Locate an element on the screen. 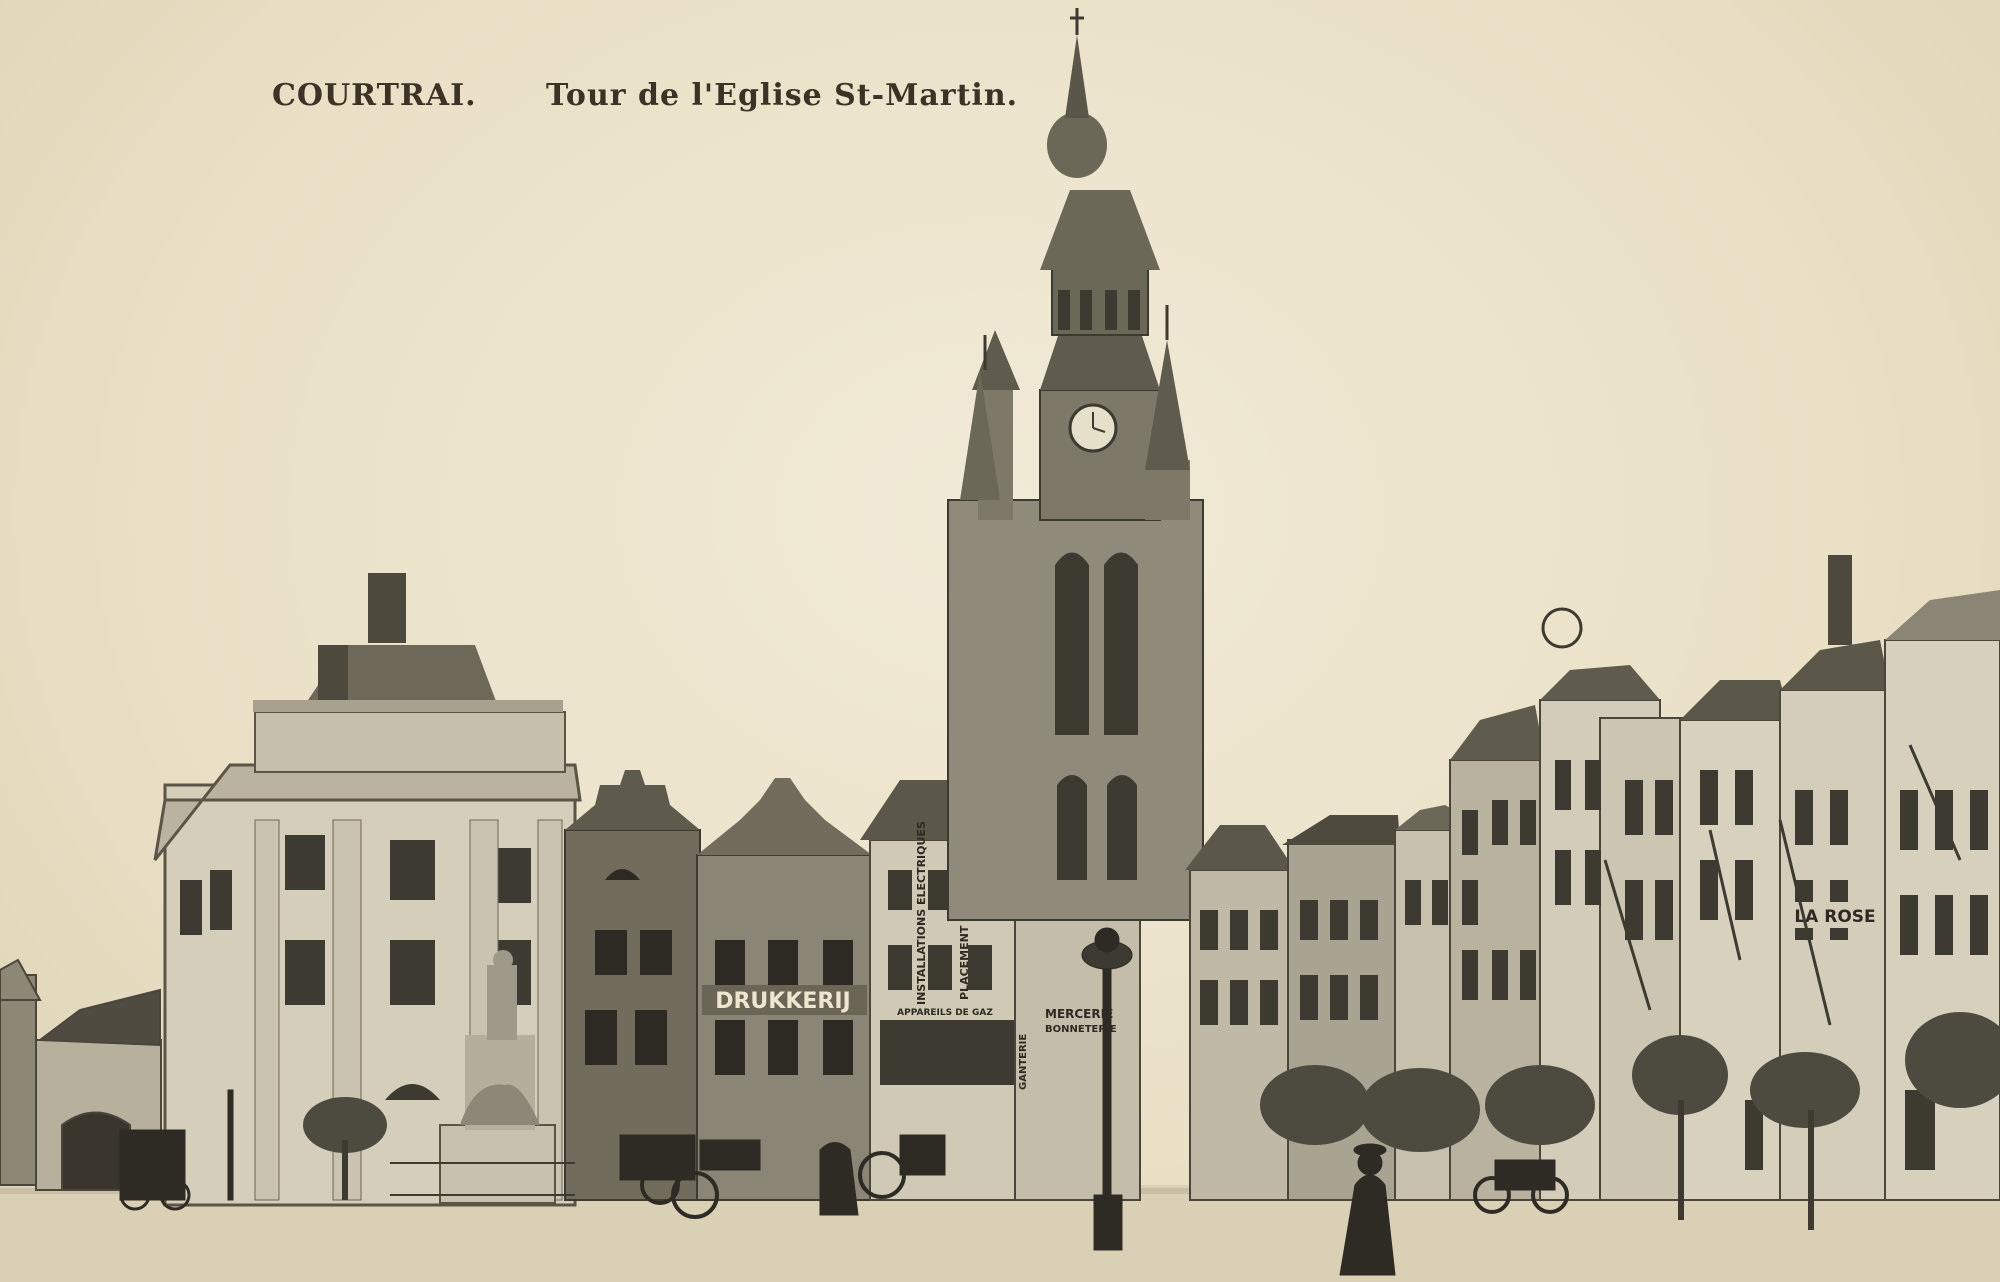 This screenshot has height=1282, width=2000. church-tower is located at coordinates (1075, 464).